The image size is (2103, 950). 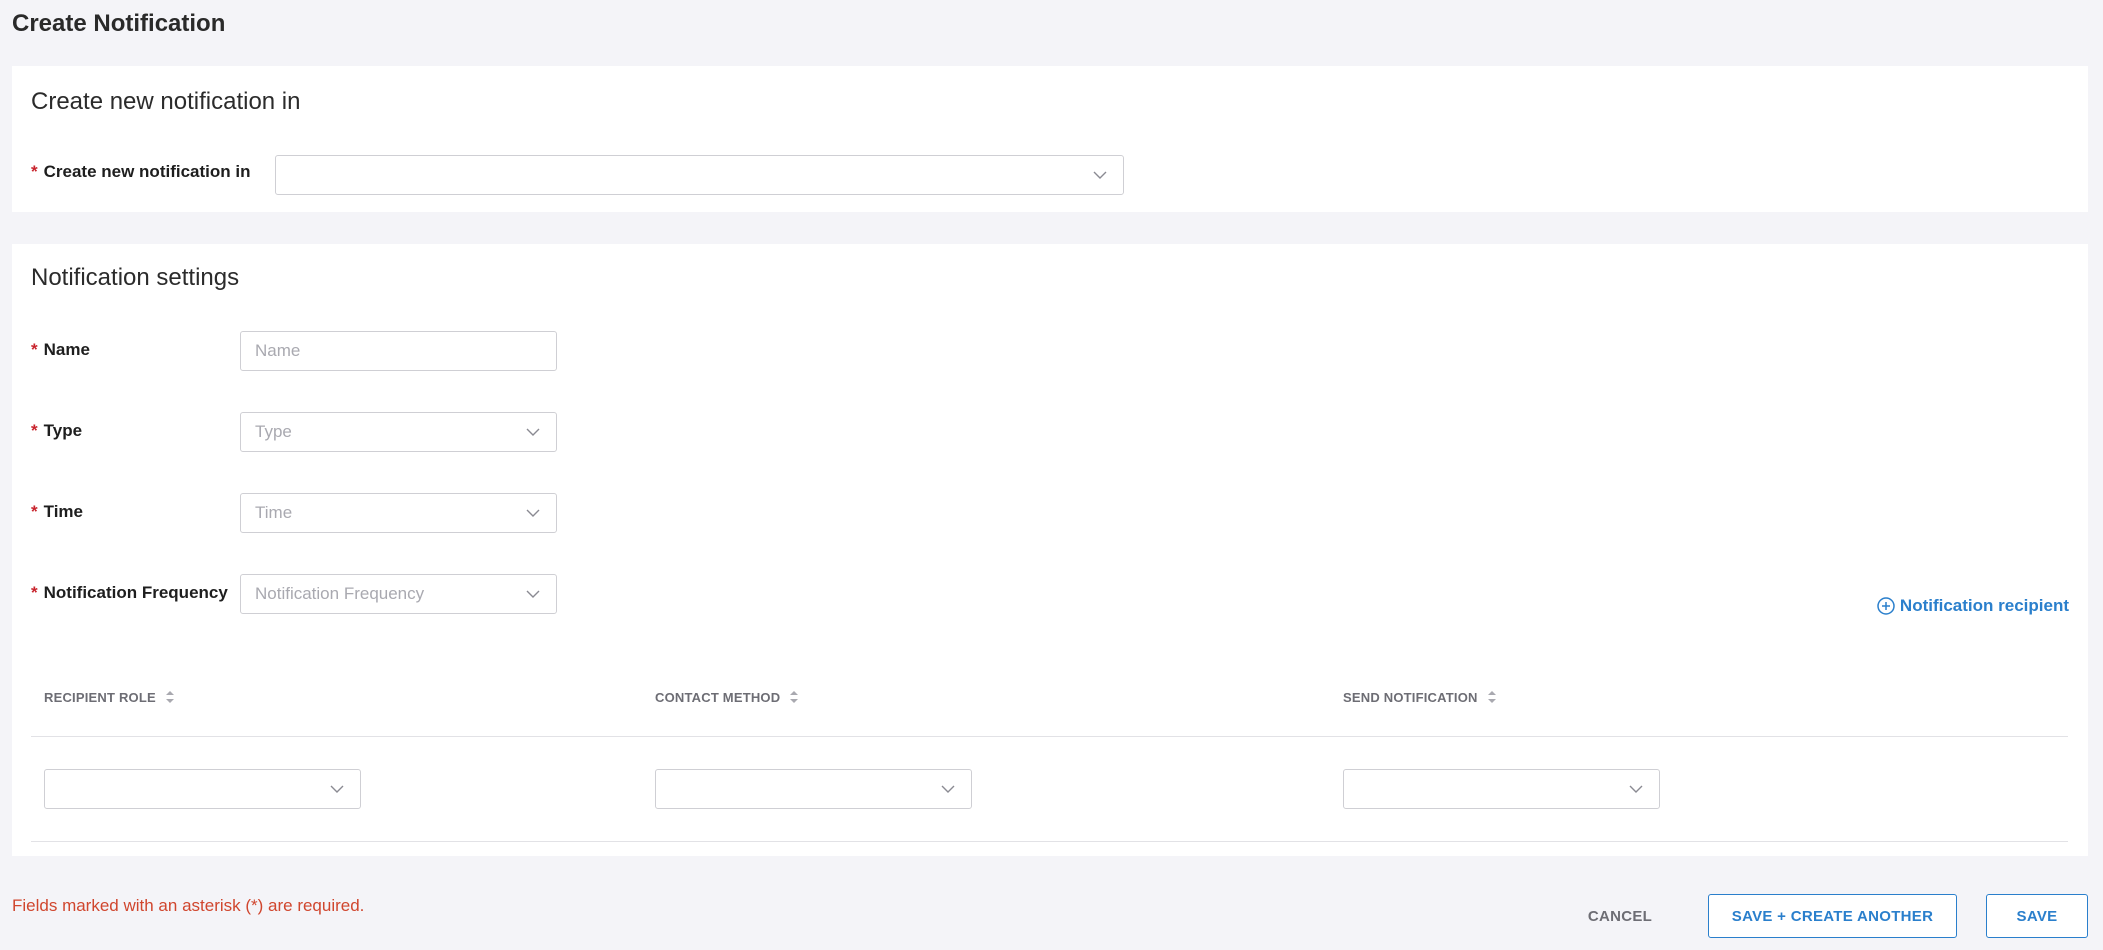 I want to click on column-header-send-notification: SEND NOTIFICATION, so click(x=1420, y=697).